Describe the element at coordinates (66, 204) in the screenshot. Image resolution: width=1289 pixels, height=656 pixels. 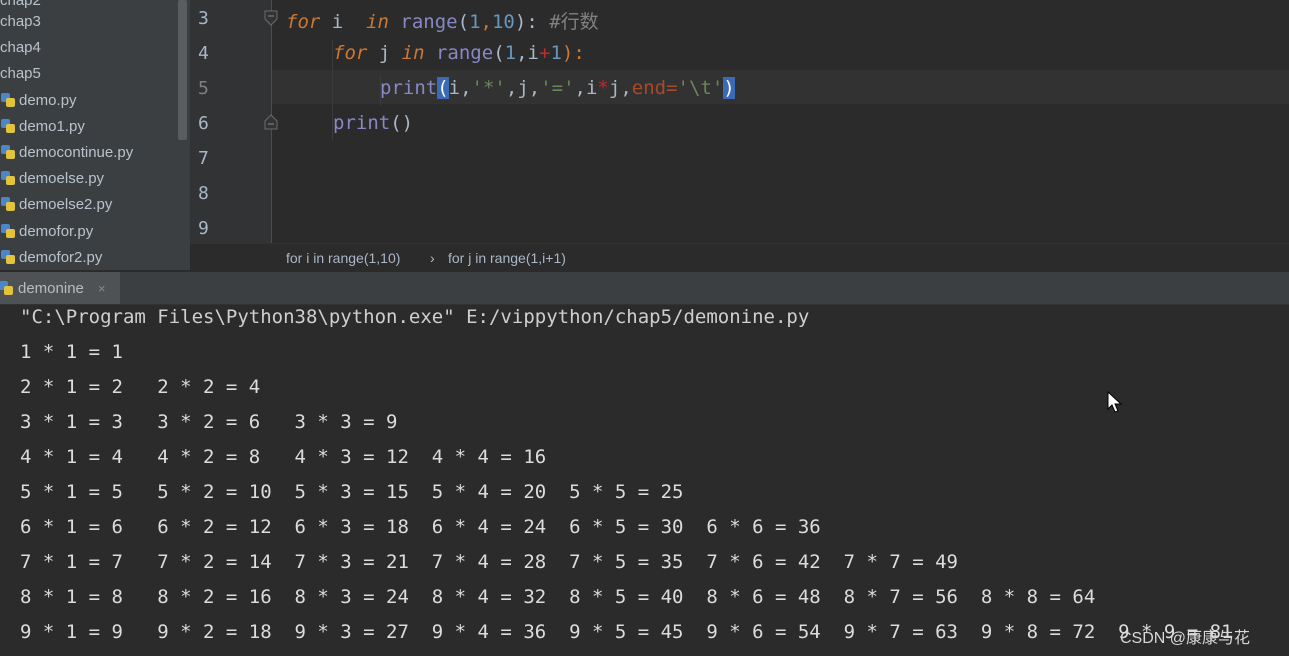
I see `sidebar-item-label: demoelse2.py` at that location.